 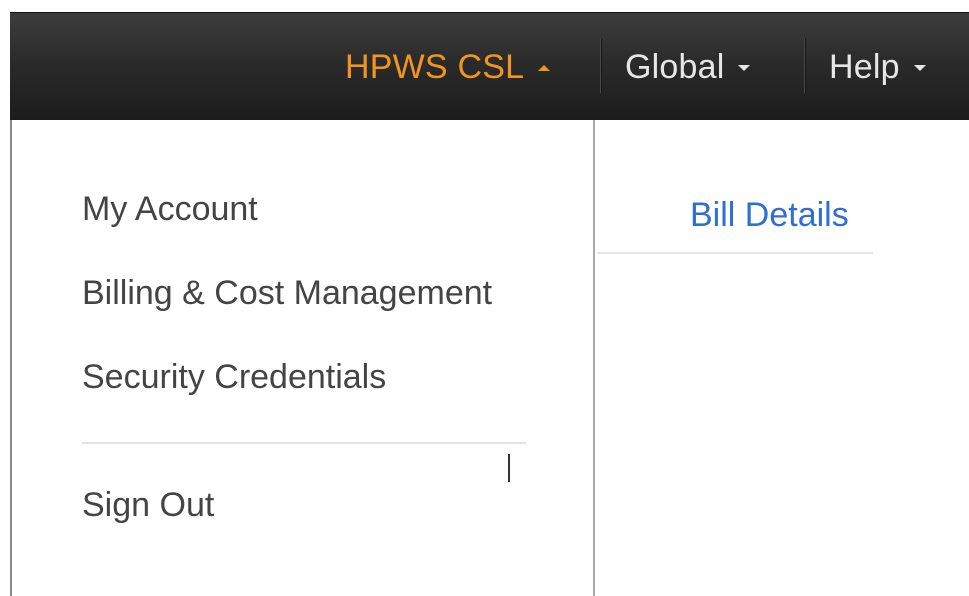 What do you see at coordinates (435, 66) in the screenshot?
I see `account-menu-label: HPWS CSL` at bounding box center [435, 66].